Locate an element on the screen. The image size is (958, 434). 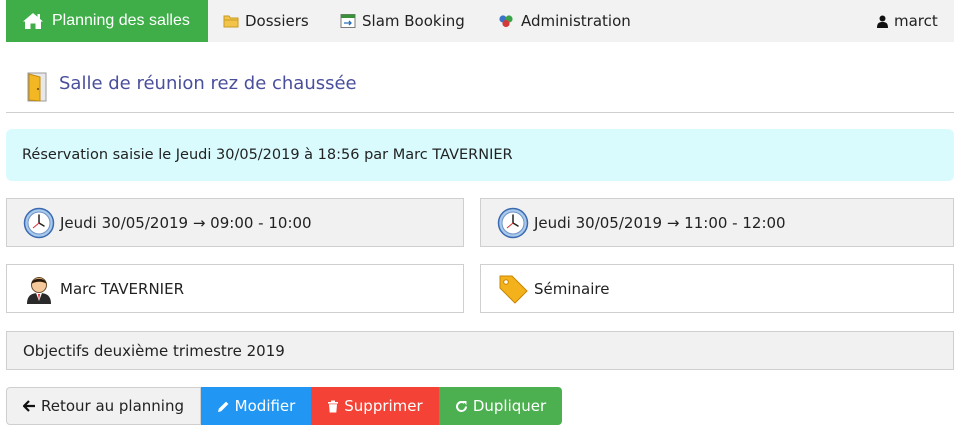
category-box: Séminaire is located at coordinates (717, 288).